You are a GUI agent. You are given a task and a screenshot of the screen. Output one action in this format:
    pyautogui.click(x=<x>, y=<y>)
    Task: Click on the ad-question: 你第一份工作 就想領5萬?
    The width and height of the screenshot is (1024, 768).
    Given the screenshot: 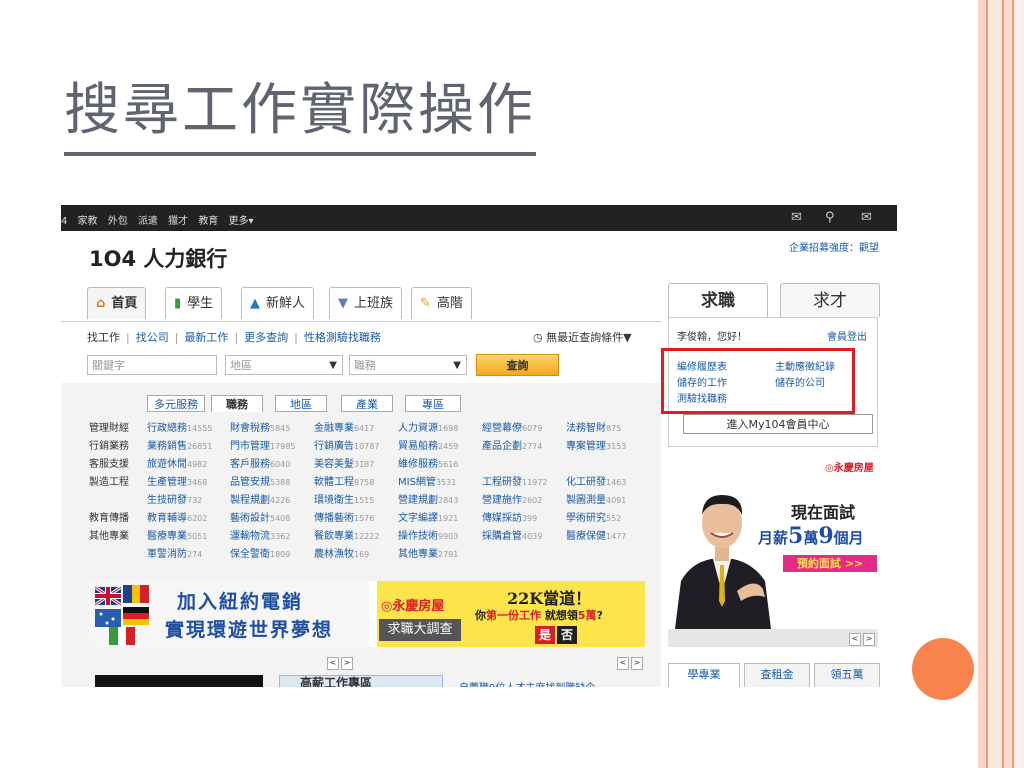 What is the action you would take?
    pyautogui.click(x=539, y=615)
    